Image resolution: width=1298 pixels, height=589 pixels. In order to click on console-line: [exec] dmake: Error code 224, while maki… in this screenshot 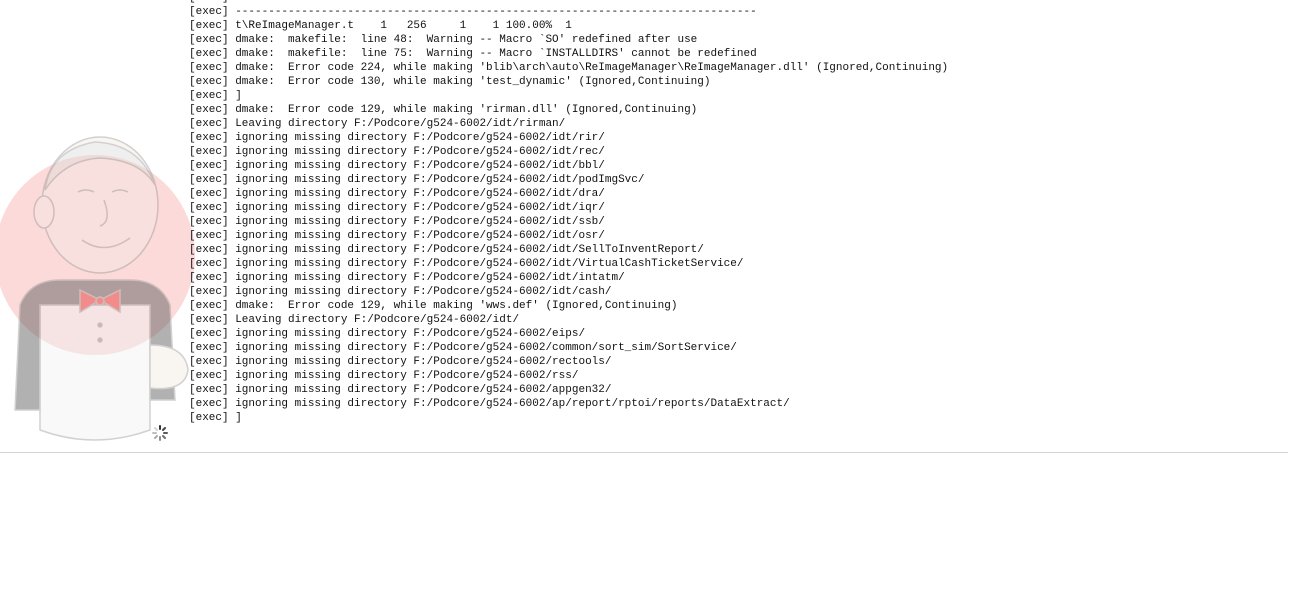, I will do `click(569, 68)`.